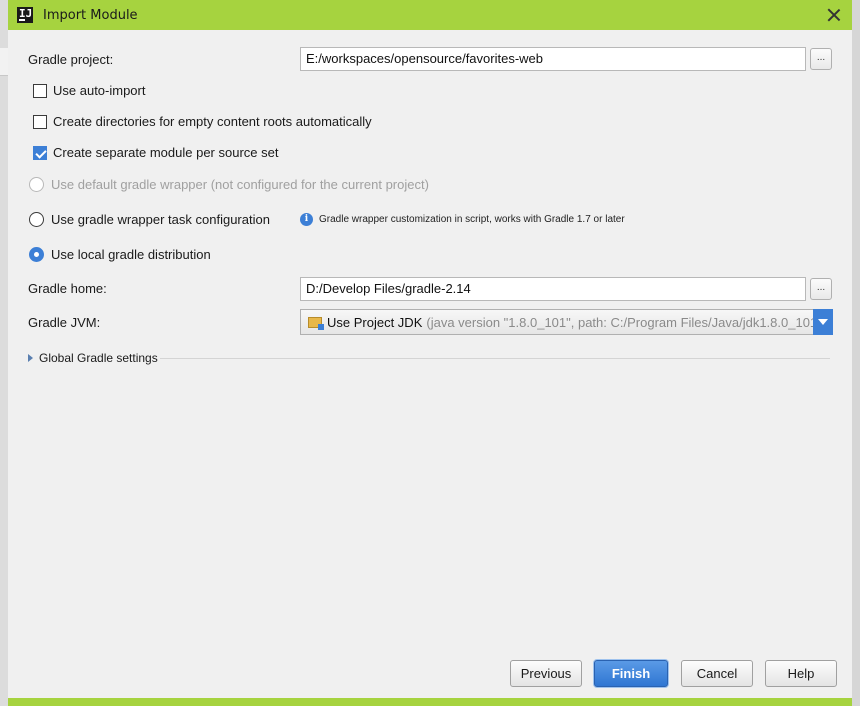 The image size is (860, 706). I want to click on auto-import-option: Use auto-import, so click(89, 90).